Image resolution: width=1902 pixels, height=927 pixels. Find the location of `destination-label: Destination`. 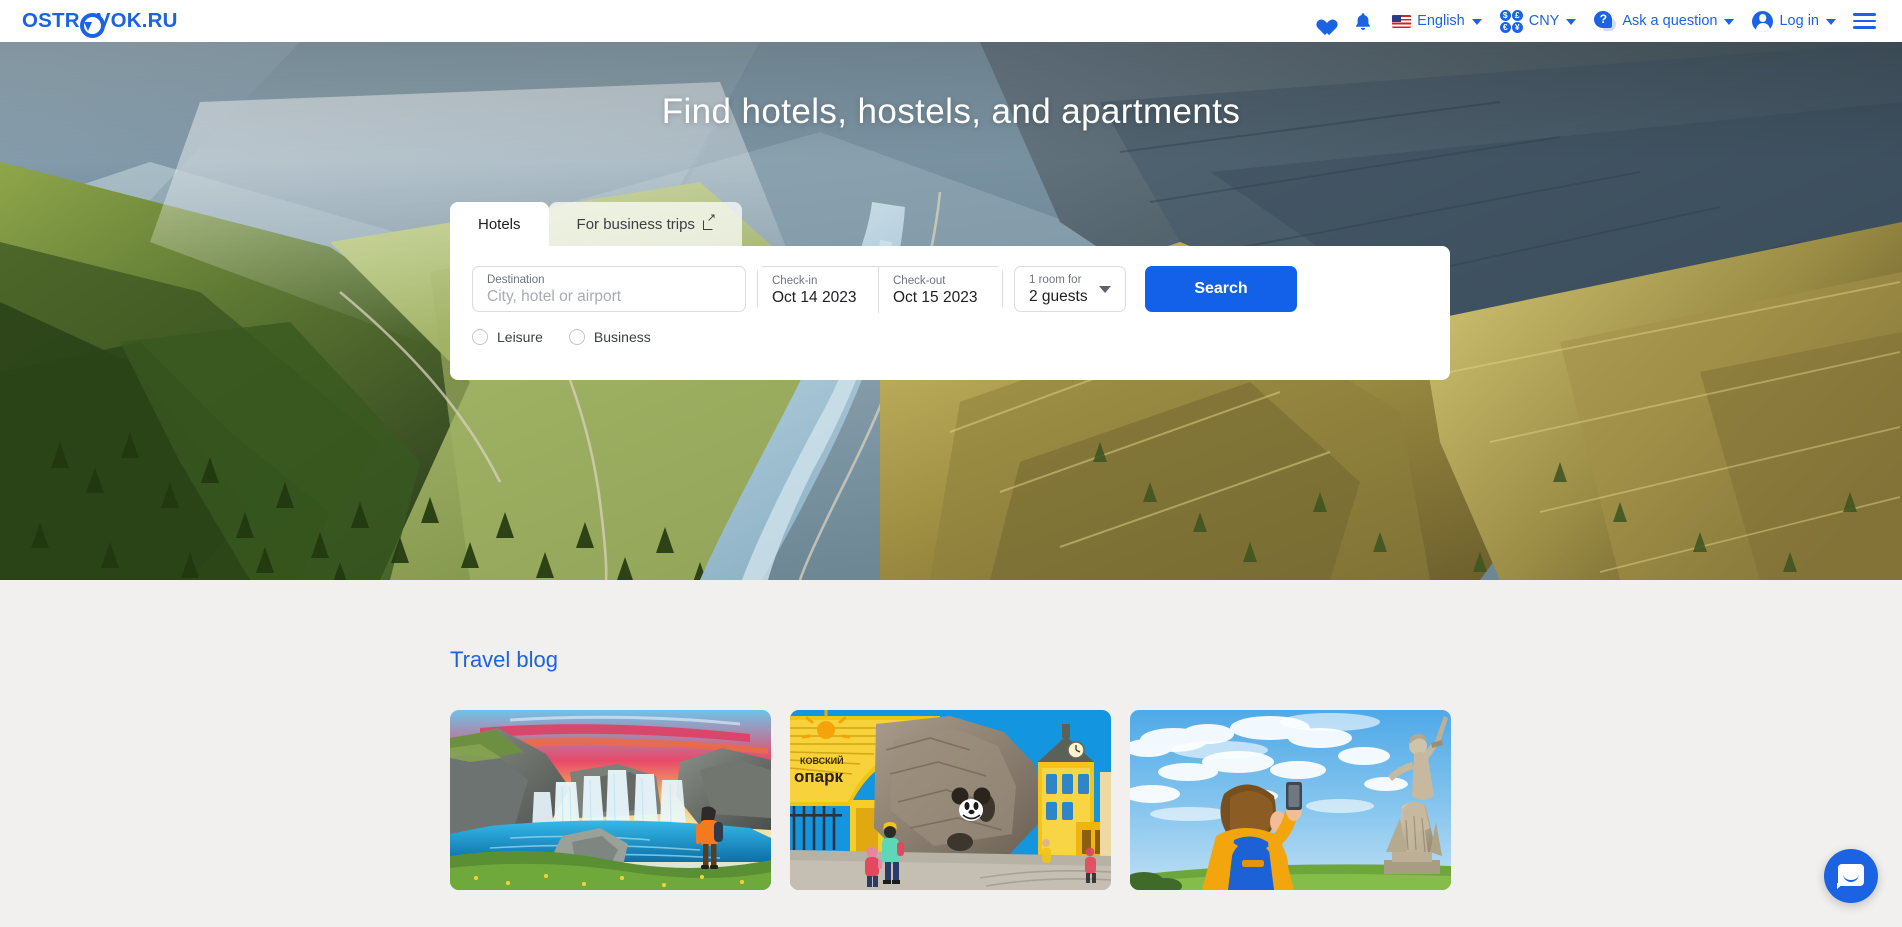

destination-label: Destination is located at coordinates (516, 279).